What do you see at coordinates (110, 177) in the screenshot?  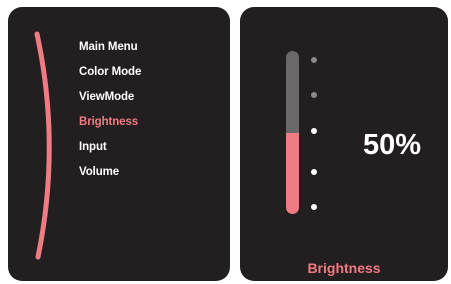 I see `menu-item-volume: Volume` at bounding box center [110, 177].